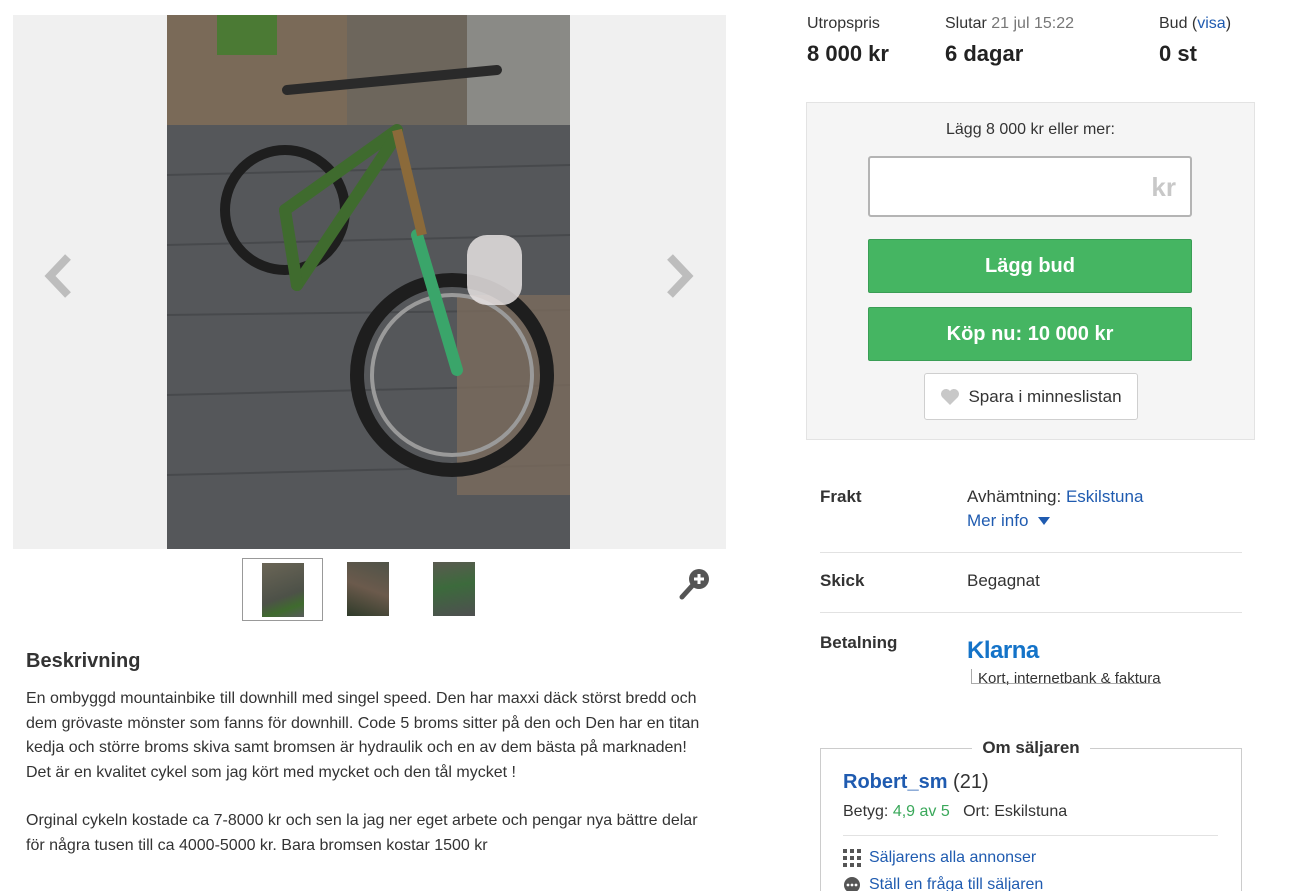 The width and height of the screenshot is (1298, 891). What do you see at coordinates (1163, 187) in the screenshot?
I see `currency-suffix: kr` at bounding box center [1163, 187].